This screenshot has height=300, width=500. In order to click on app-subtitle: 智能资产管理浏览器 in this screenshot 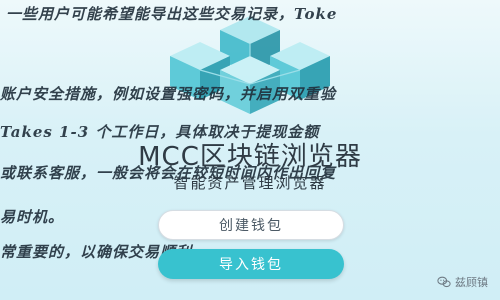, I will do `click(250, 183)`.